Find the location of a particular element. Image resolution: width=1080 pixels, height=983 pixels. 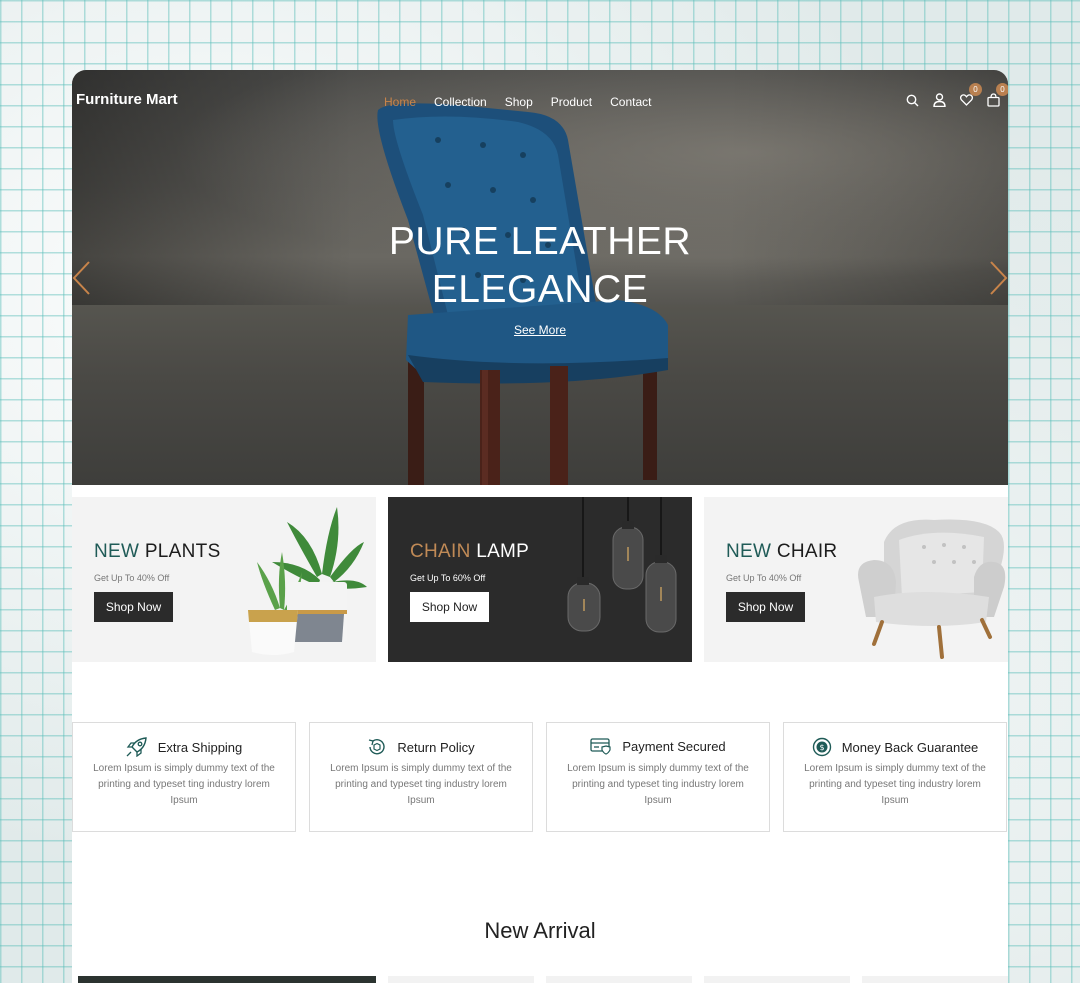

banner-chain-lamp: CHAIN LAMP Get Up To 60% Off Shop Now is located at coordinates (540, 579).